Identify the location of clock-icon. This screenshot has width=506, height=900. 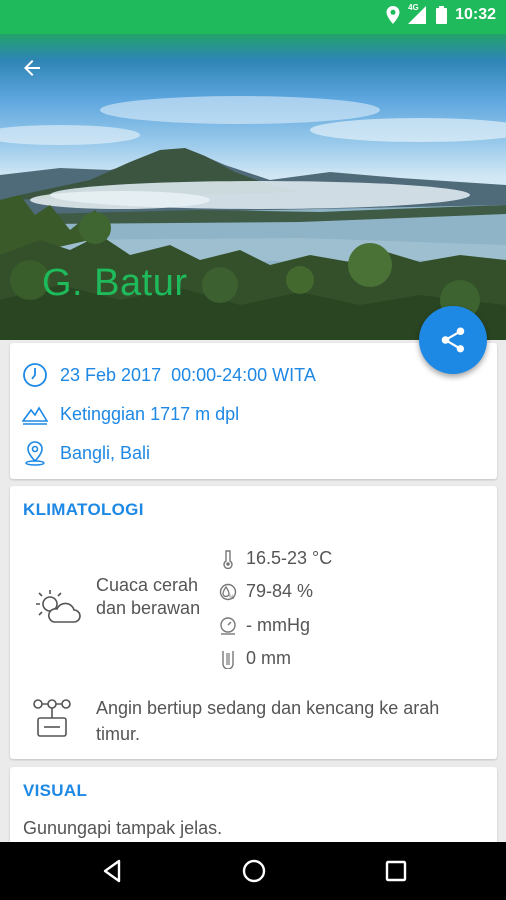
(35, 375).